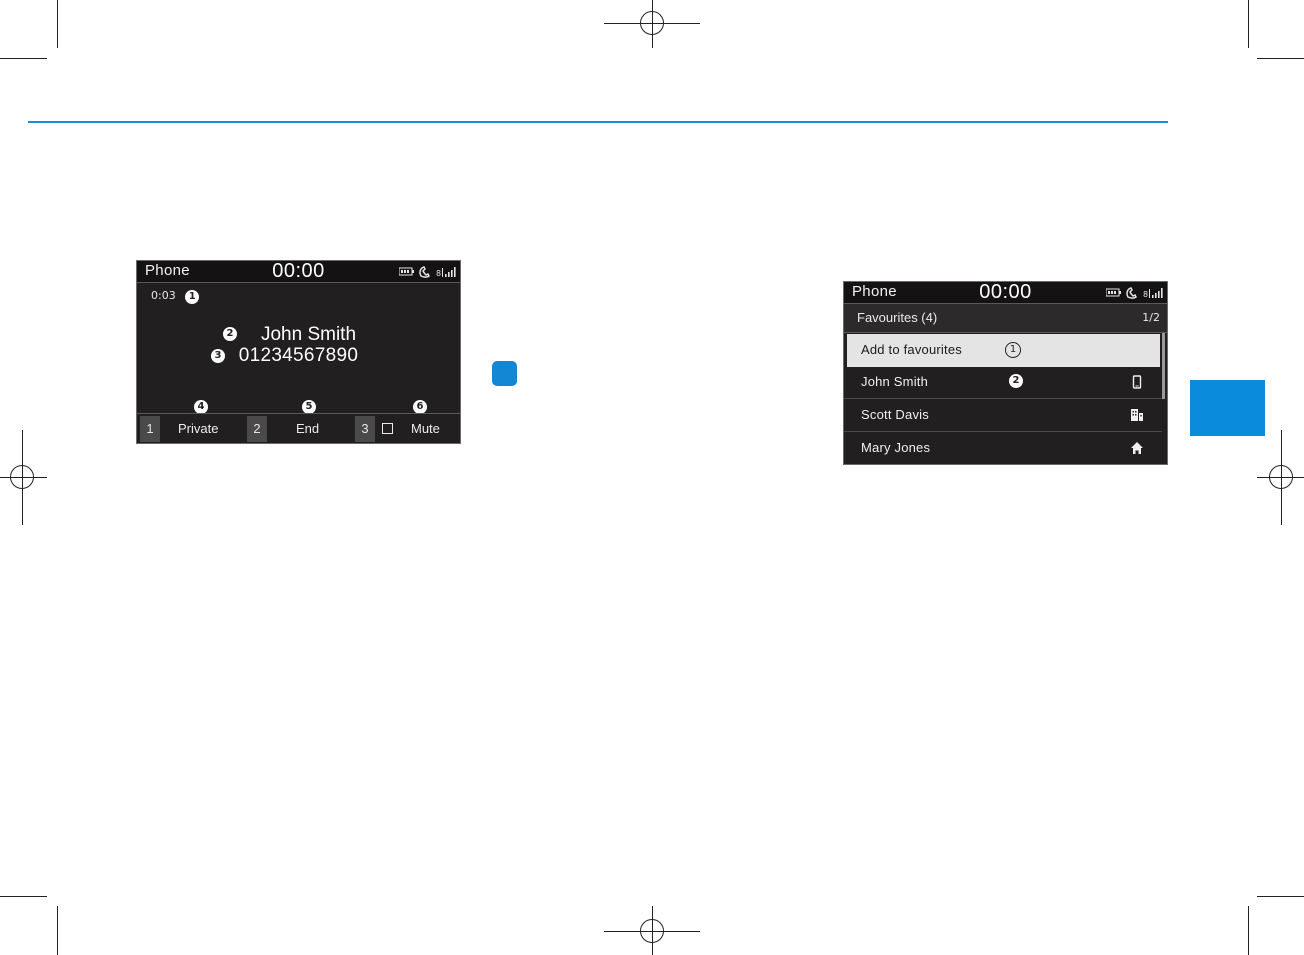  I want to click on chapter-tab, so click(1227, 408).